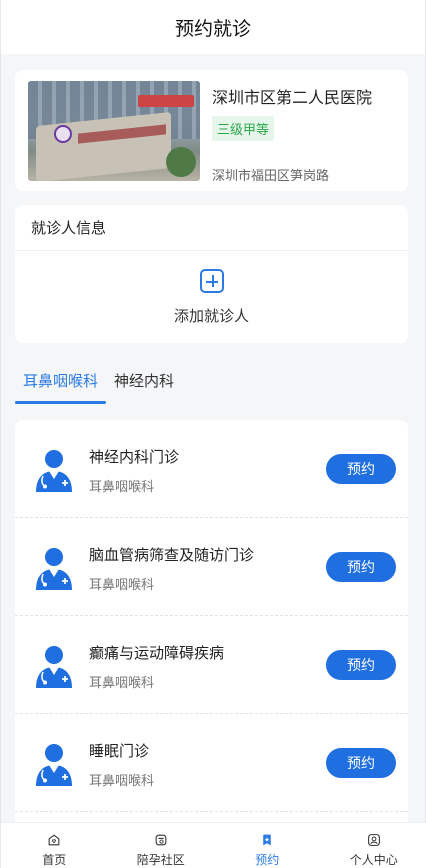 This screenshot has width=426, height=868. What do you see at coordinates (54, 840) in the screenshot?
I see `home-heart-icon` at bounding box center [54, 840].